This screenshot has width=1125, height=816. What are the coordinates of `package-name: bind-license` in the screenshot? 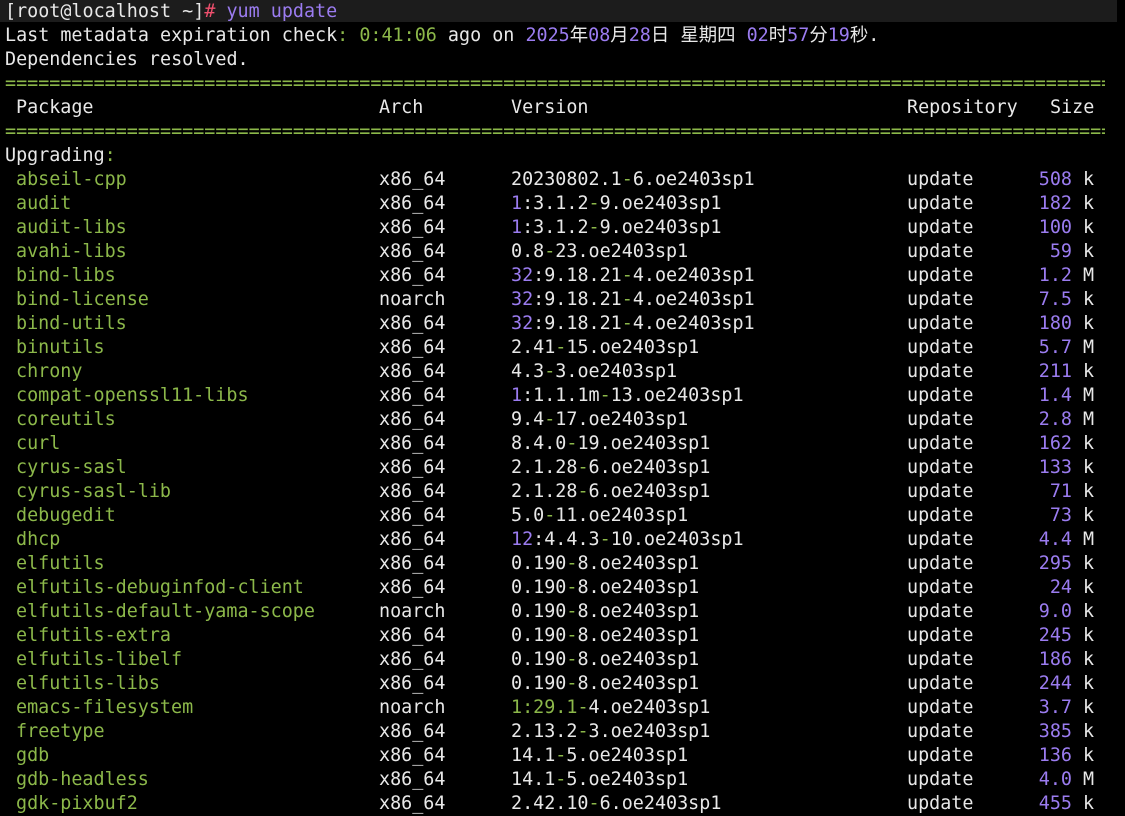 It's located at (82, 299).